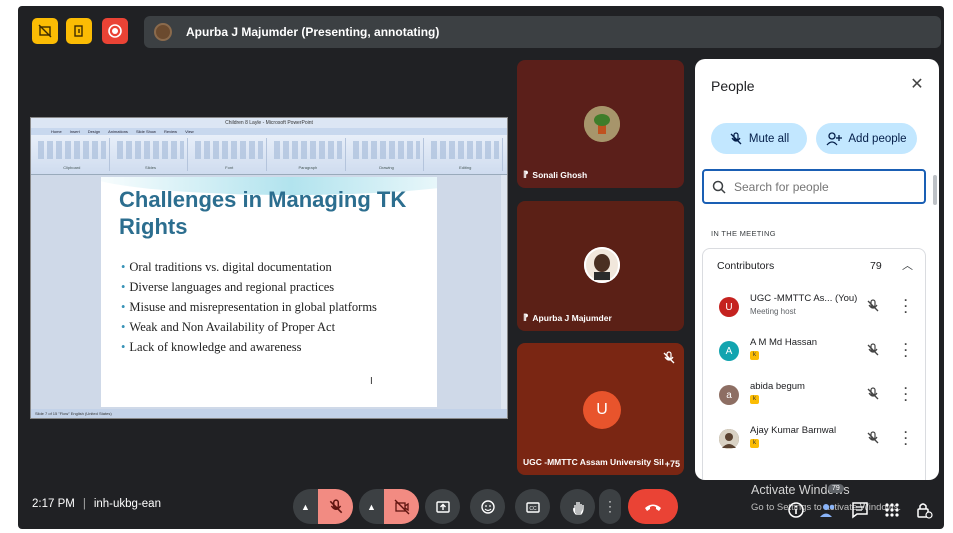 This screenshot has width=953, height=533. What do you see at coordinates (814, 397) in the screenshot?
I see `list-item: a abida begum k · · ·` at bounding box center [814, 397].